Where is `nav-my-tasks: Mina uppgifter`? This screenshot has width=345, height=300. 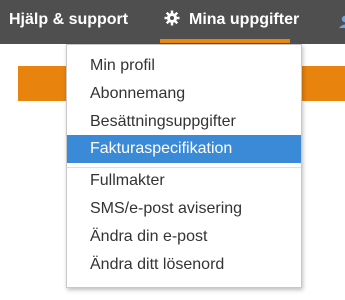 nav-my-tasks: Mina uppgifter is located at coordinates (231, 22).